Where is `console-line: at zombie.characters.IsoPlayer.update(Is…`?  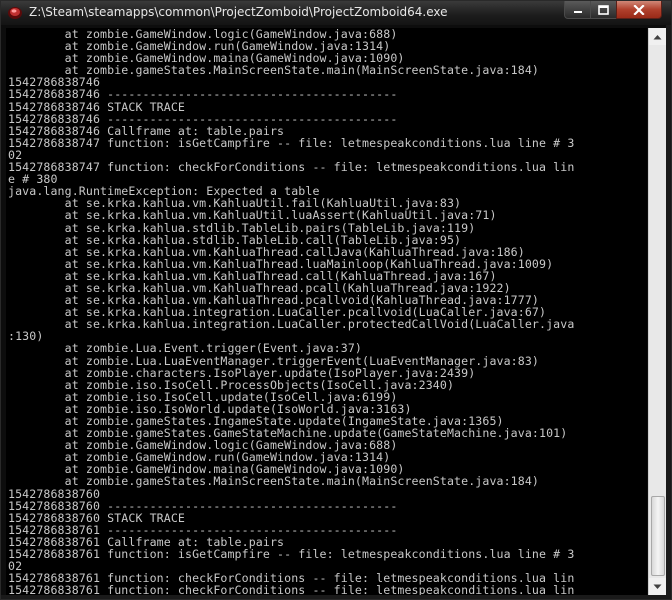 console-line: at zombie.characters.IsoPlayer.update(Is… is located at coordinates (242, 372).